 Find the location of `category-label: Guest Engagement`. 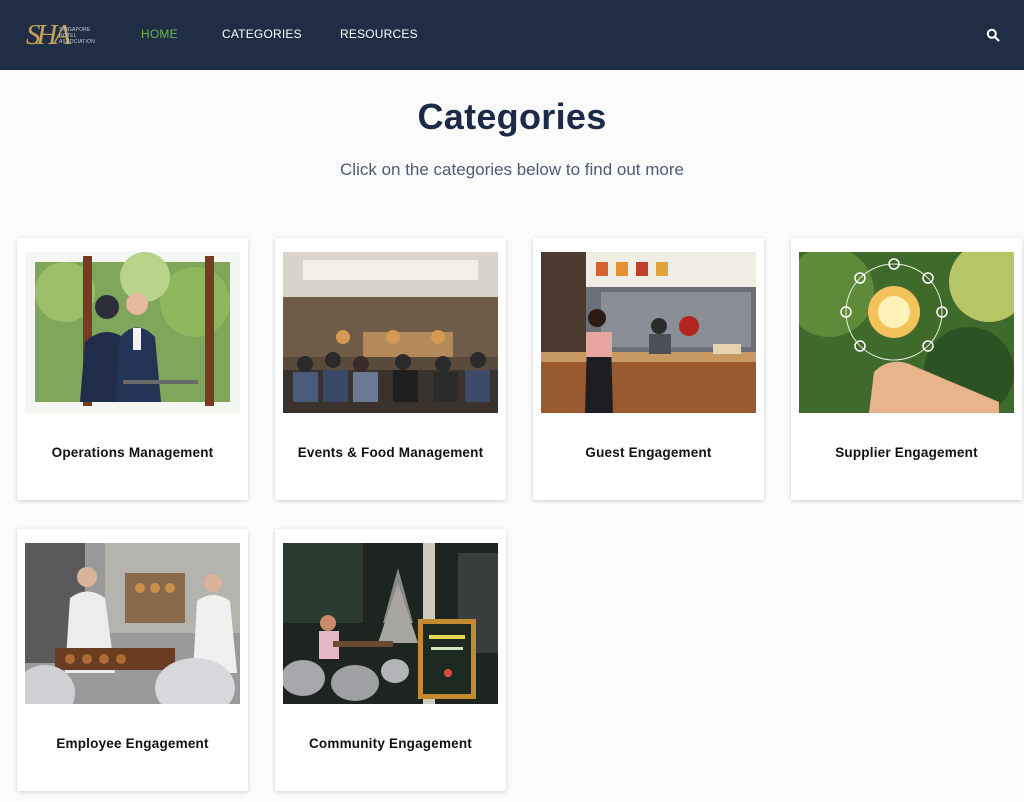

category-label: Guest Engagement is located at coordinates (648, 452).